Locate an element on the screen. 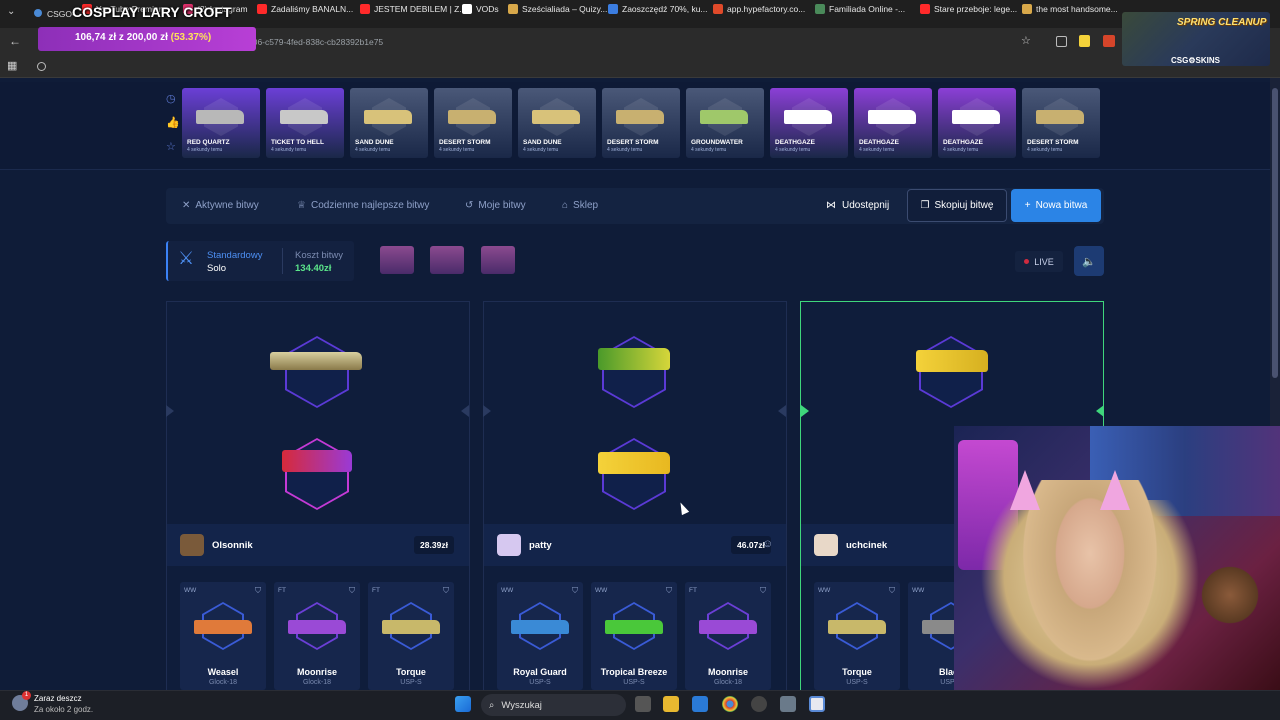  extension-yellow-icon is located at coordinates (1084, 41).